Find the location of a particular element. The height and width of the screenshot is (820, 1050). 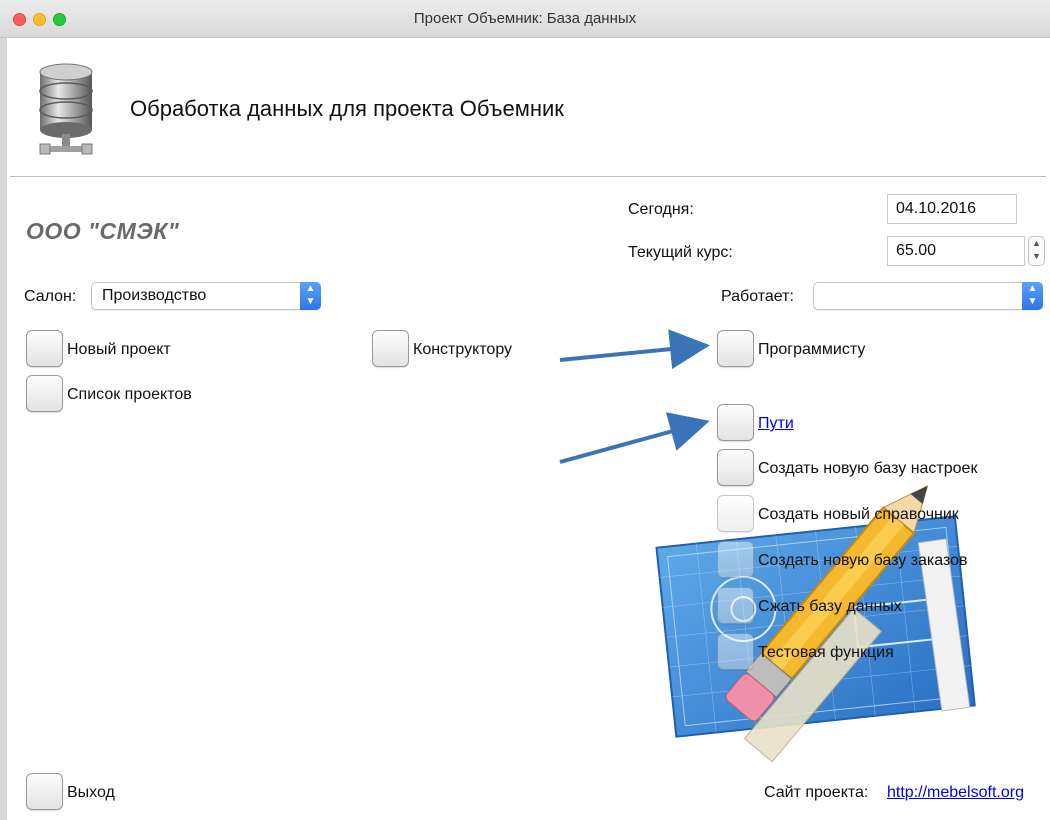

designer-label: Конструктору is located at coordinates (463, 349).